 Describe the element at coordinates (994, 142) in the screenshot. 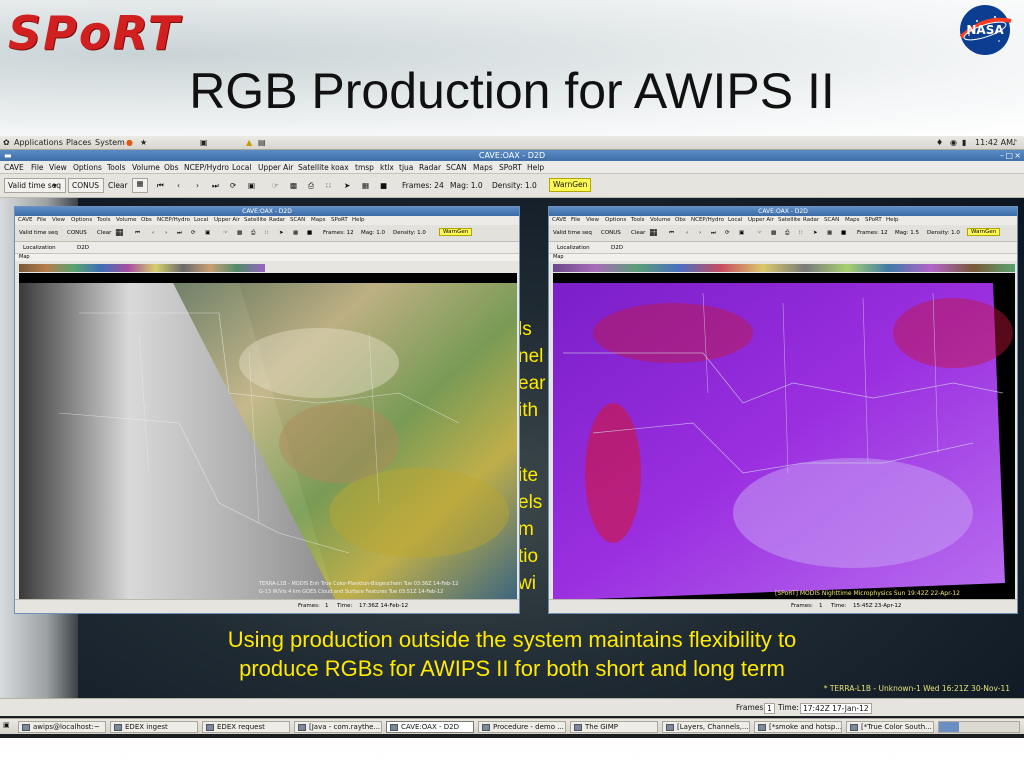

I see `clock: 11:42 AM` at that location.